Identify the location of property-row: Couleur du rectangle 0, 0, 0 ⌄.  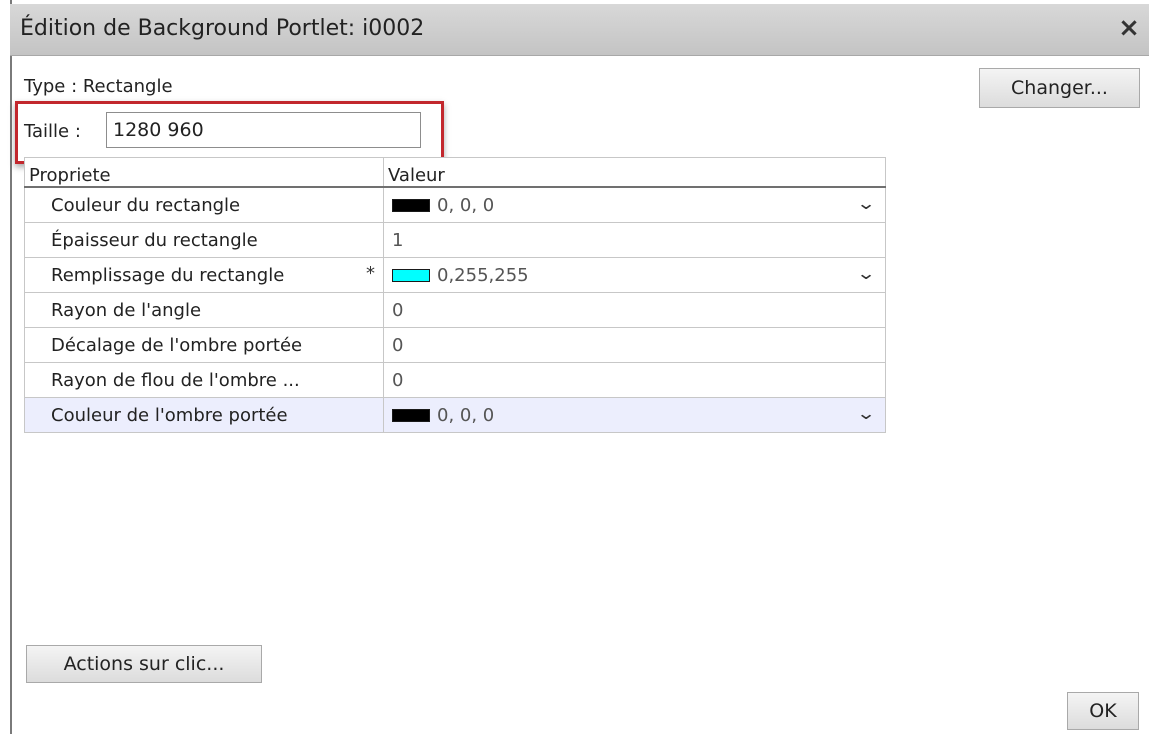
(455, 204).